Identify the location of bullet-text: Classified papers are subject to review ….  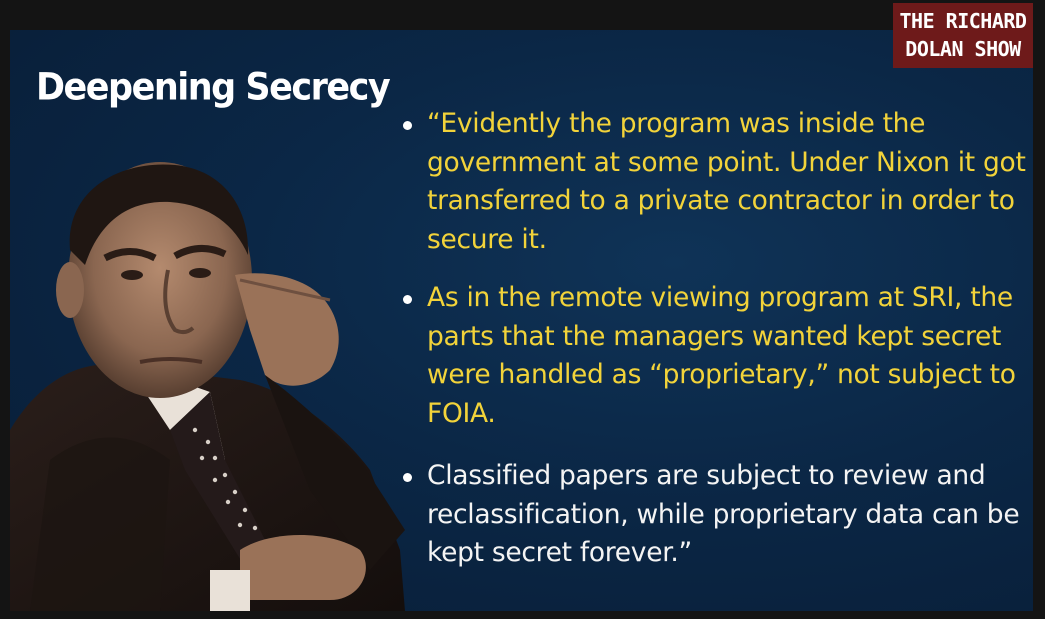
(723, 514).